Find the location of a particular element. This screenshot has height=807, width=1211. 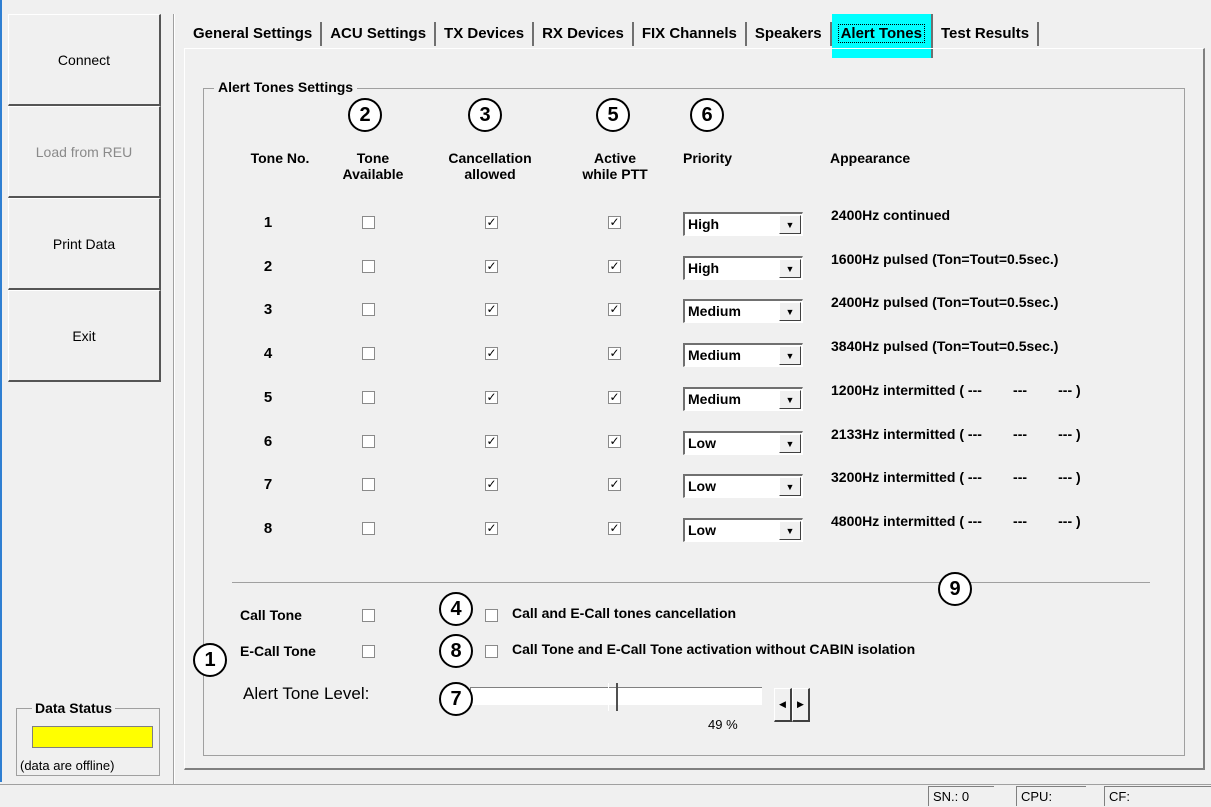

data-status-label: Data Status is located at coordinates (74, 708).